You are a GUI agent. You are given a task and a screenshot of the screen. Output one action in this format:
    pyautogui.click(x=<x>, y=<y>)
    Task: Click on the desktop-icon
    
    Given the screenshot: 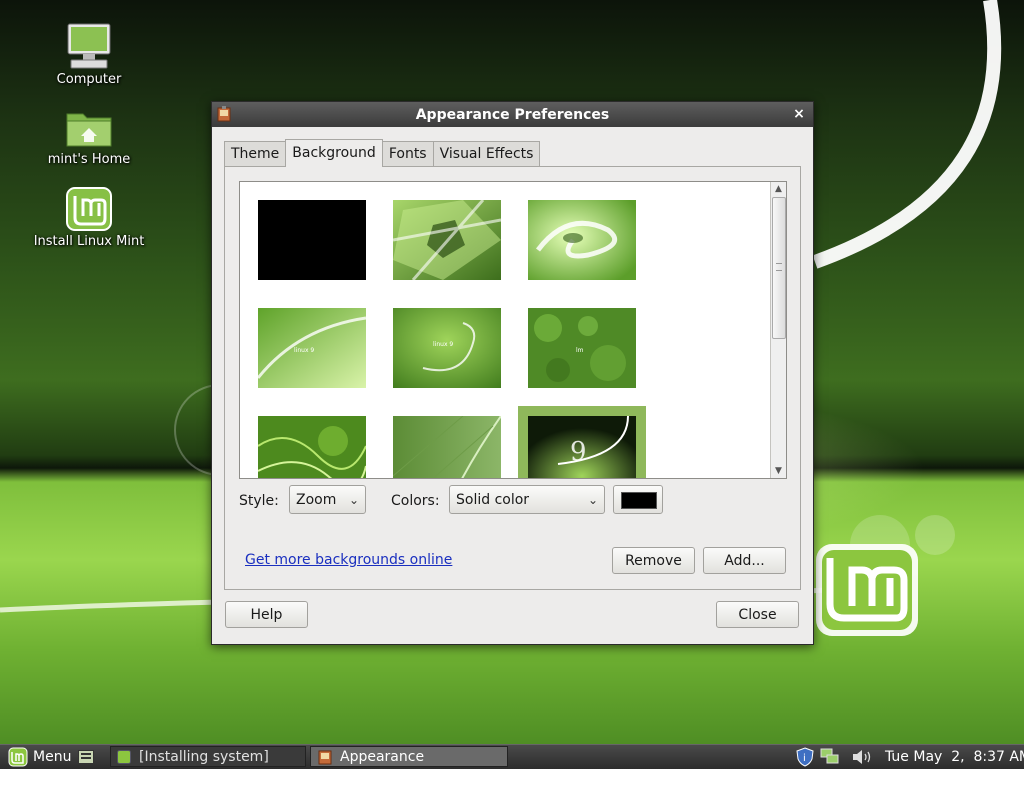 What is the action you would take?
    pyautogui.click(x=86, y=757)
    